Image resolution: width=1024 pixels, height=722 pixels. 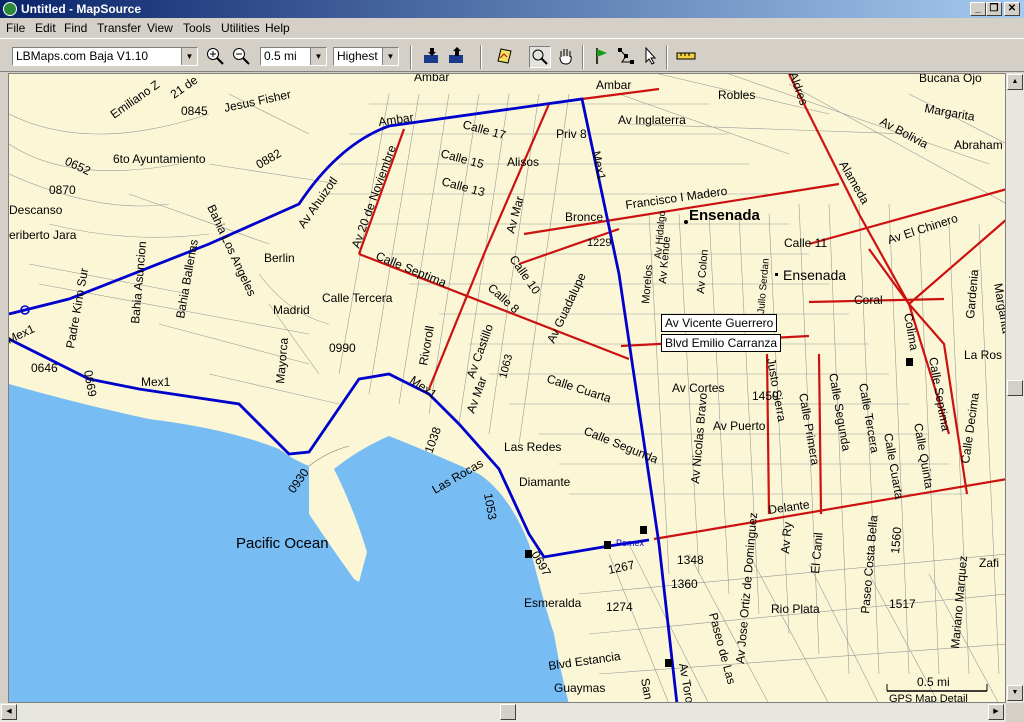 What do you see at coordinates (291, 310) in the screenshot?
I see `map-label: Madrid` at bounding box center [291, 310].